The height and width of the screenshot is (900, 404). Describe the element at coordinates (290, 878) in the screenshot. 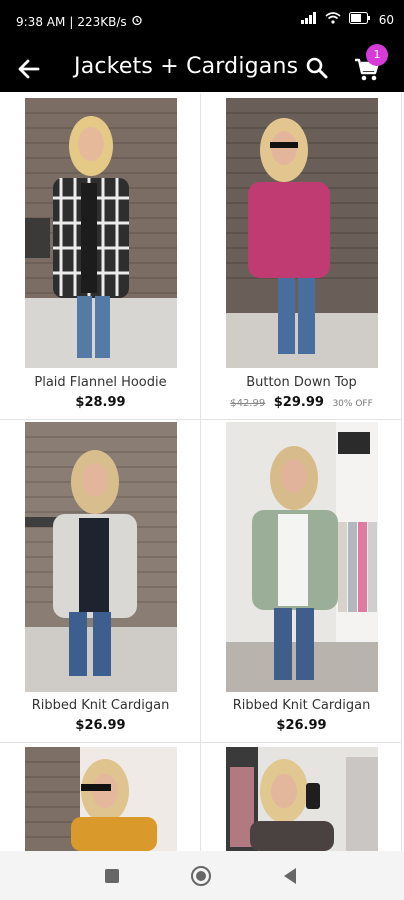

I see `back-nav-icon` at that location.